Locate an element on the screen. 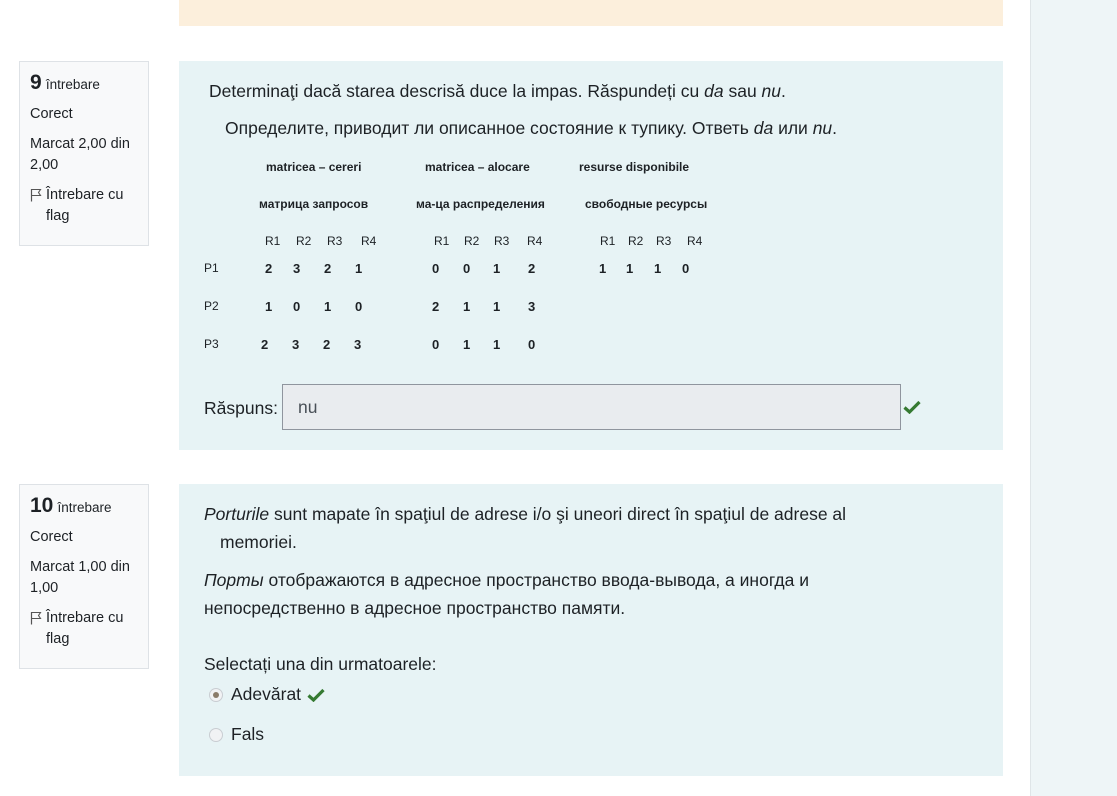  header-available-ru: свободные ресурсы is located at coordinates (646, 204).